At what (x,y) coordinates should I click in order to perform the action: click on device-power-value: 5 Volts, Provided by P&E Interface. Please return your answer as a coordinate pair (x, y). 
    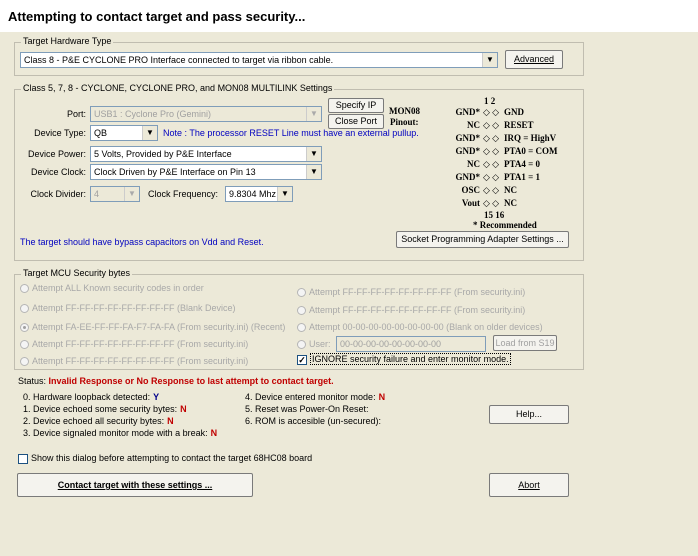
    Looking at the image, I should click on (163, 154).